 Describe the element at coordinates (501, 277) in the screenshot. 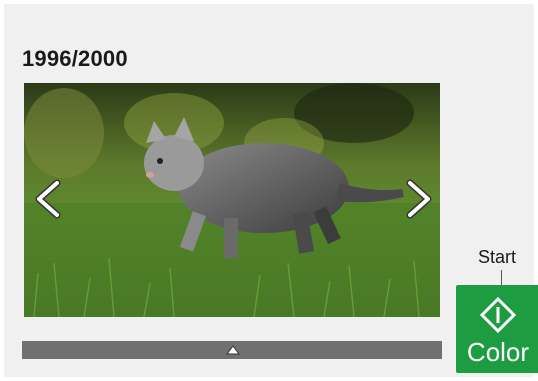

I see `start-indicator-line` at that location.